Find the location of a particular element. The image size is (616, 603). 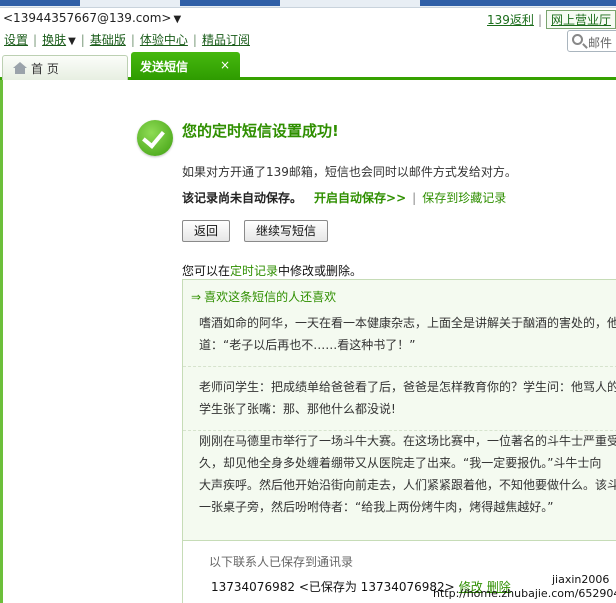

message-line: 大声疾呼。然后他开始沿街向前走去，人们紧紧跟着他，不知他要做什么。该斗 is located at coordinates (407, 485).